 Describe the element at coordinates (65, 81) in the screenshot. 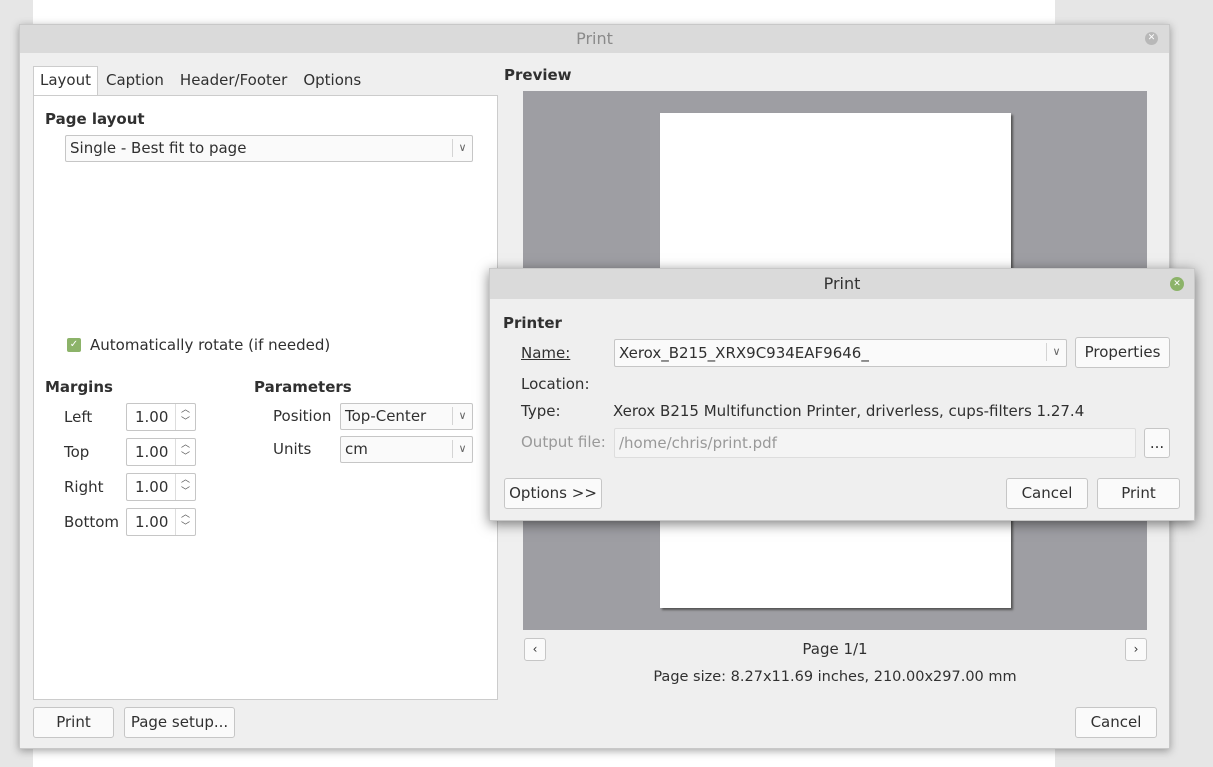

I see `tab-layout: Layout` at that location.